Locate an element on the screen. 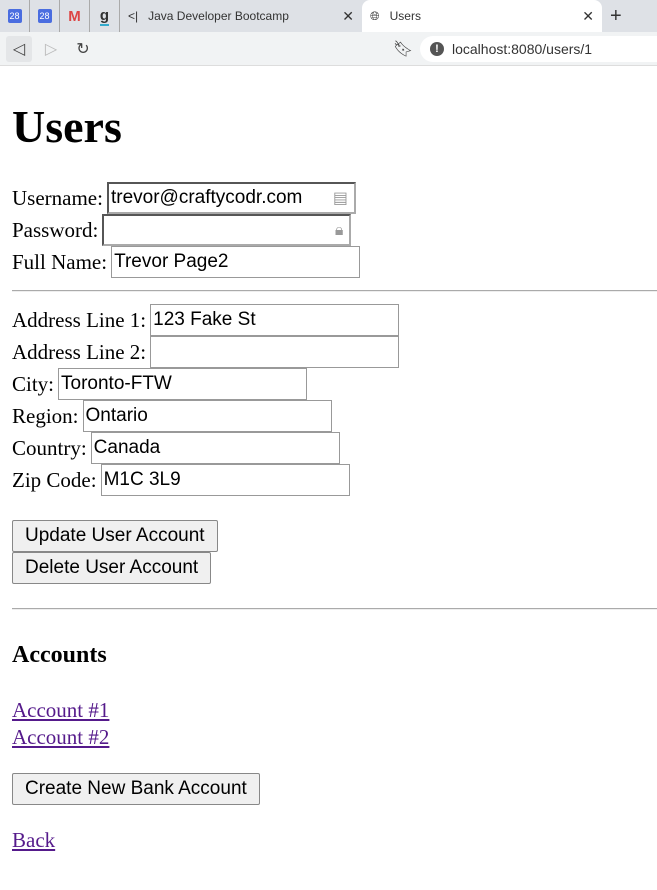 The width and height of the screenshot is (657, 890). region-input is located at coordinates (207, 416).